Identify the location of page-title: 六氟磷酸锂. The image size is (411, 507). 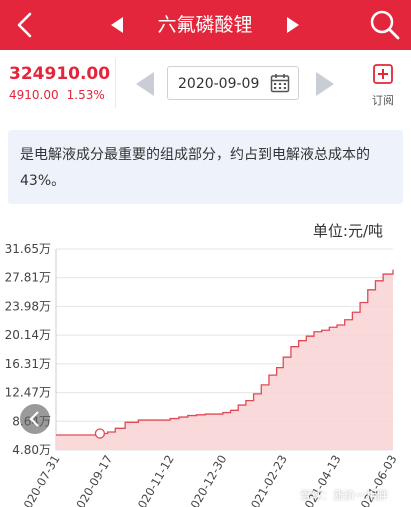
(205, 25).